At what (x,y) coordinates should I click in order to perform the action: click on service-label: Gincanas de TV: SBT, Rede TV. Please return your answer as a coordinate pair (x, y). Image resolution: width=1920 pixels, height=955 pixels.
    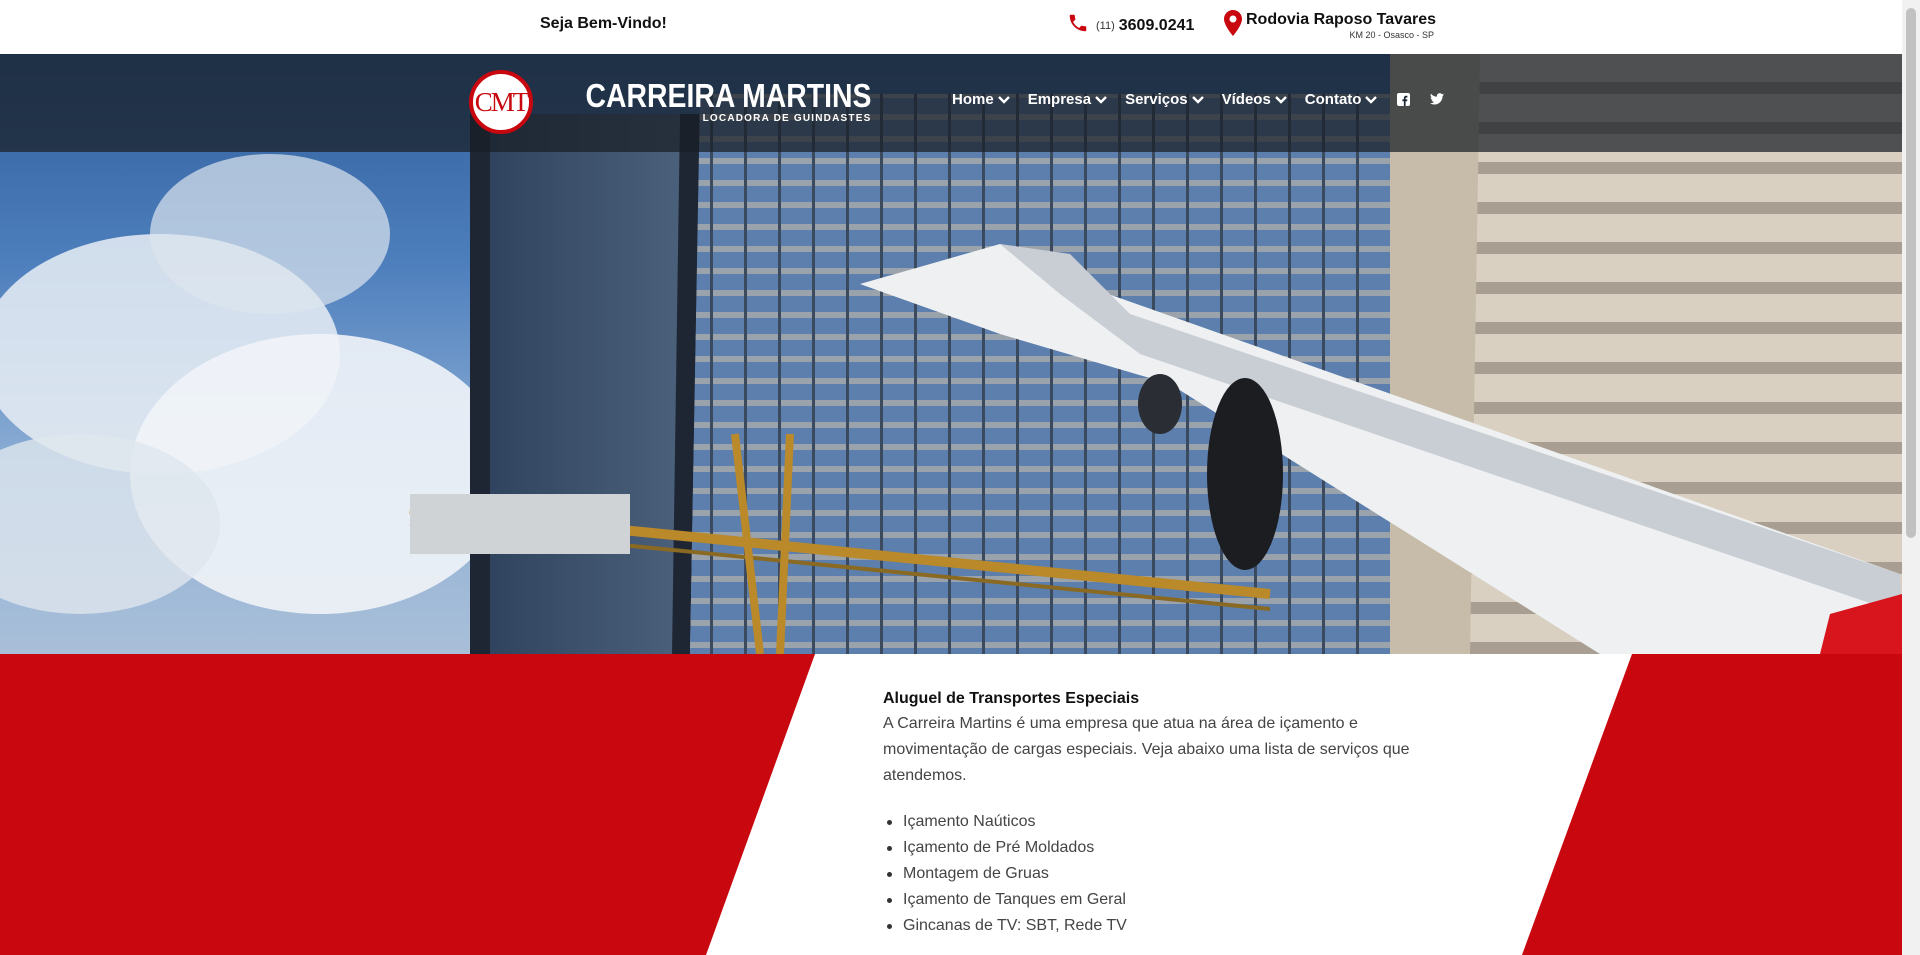
    Looking at the image, I should click on (1015, 925).